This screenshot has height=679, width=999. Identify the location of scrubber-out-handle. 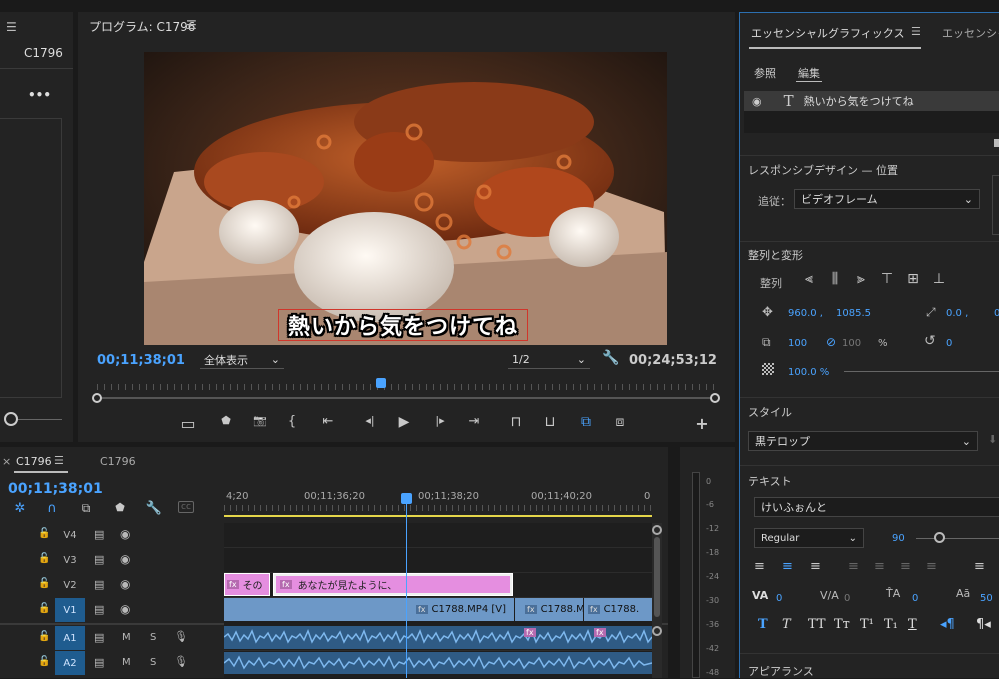
(715, 398).